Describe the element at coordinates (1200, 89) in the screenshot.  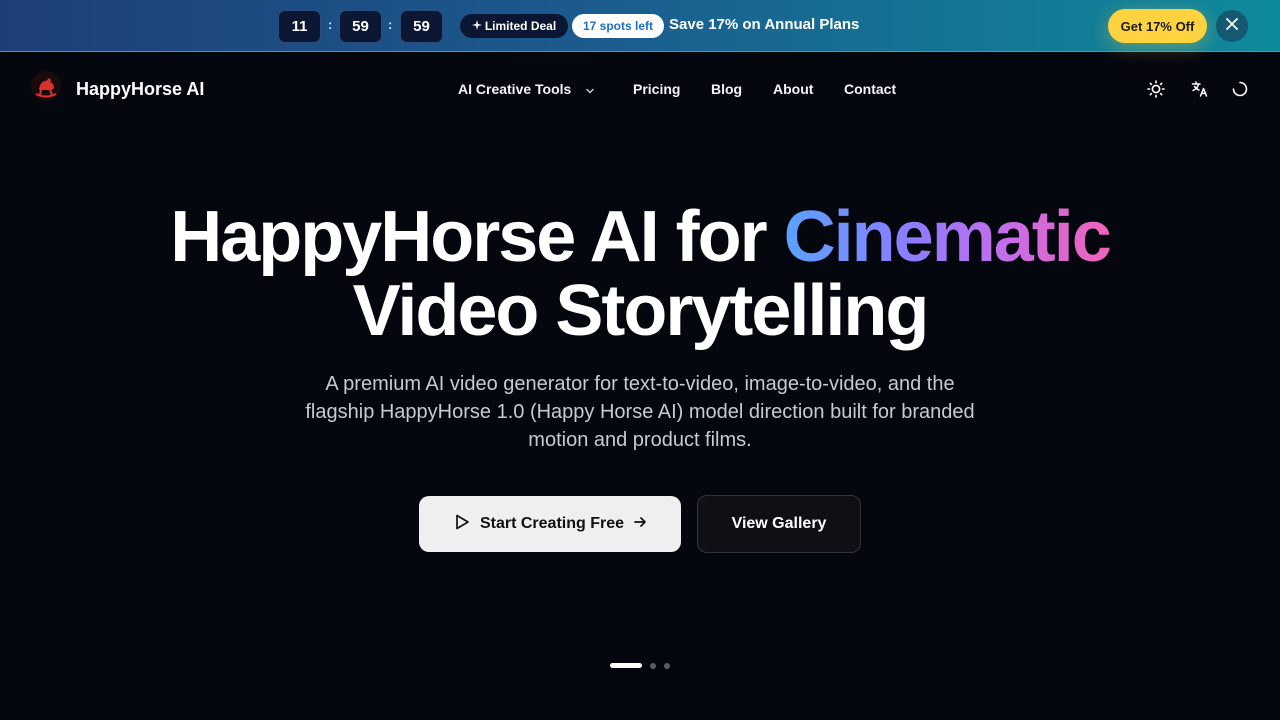
I see `translate-icon` at that location.